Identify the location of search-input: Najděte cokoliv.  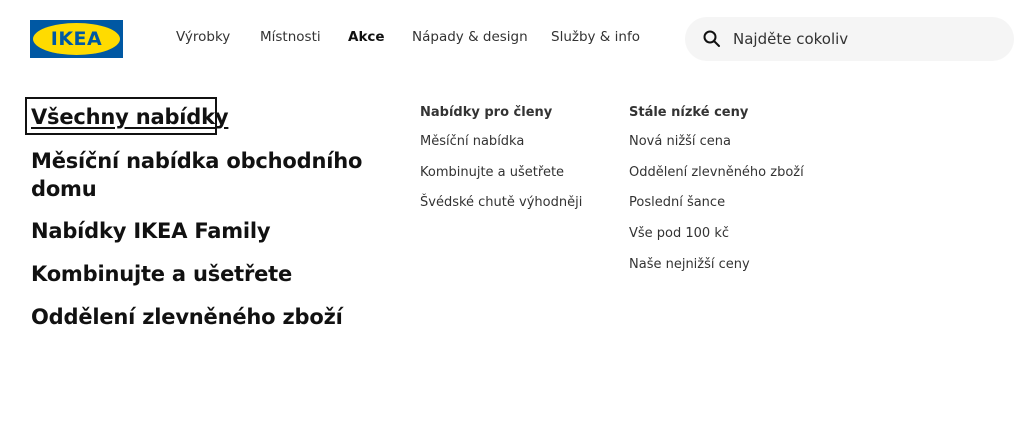
(790, 39).